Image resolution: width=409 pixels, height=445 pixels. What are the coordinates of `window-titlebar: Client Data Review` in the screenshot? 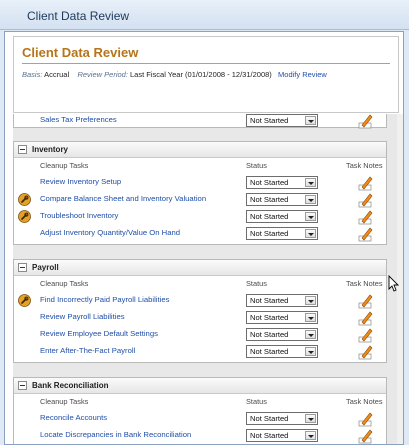 It's located at (204, 15).